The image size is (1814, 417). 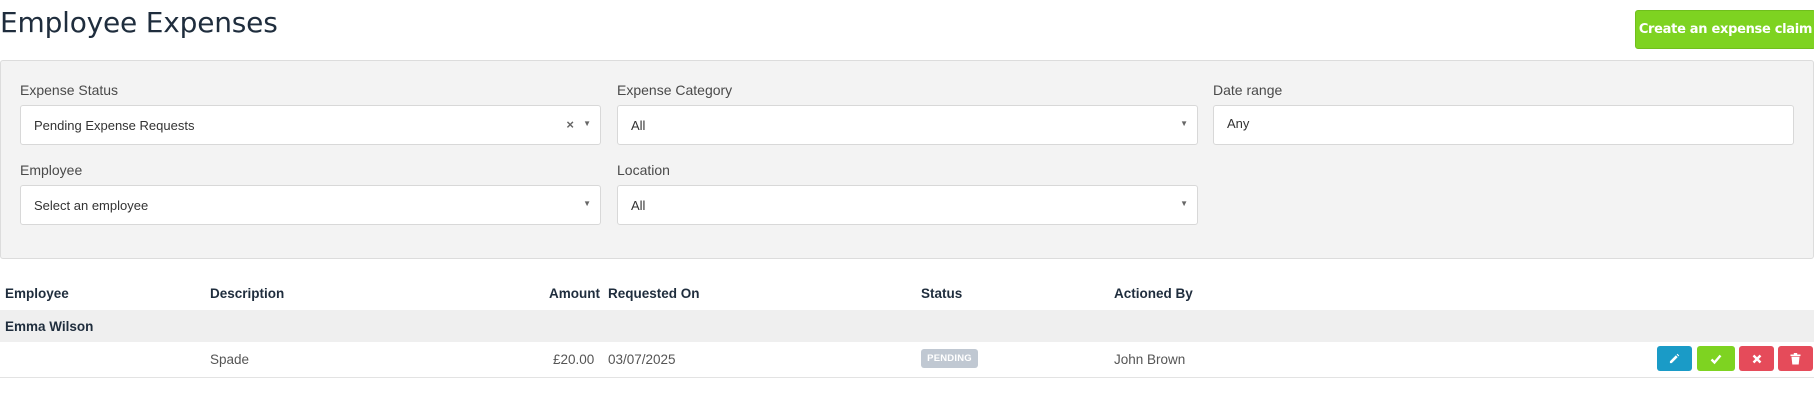 I want to click on expense-status-select: Pending Expense Requests × ▼, so click(x=310, y=125).